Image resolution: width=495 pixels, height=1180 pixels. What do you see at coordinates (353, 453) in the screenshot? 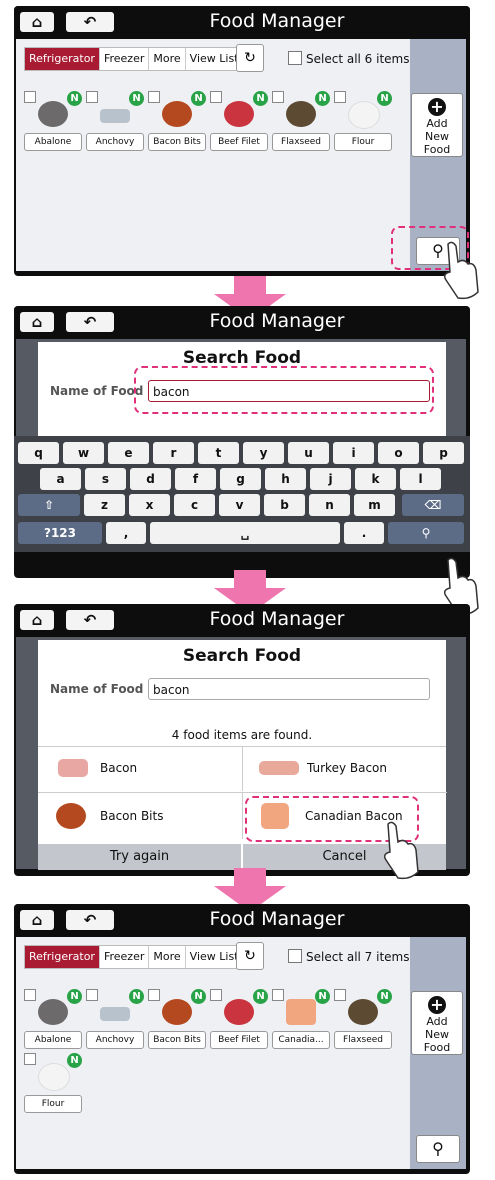
I see `key-i: i` at bounding box center [353, 453].